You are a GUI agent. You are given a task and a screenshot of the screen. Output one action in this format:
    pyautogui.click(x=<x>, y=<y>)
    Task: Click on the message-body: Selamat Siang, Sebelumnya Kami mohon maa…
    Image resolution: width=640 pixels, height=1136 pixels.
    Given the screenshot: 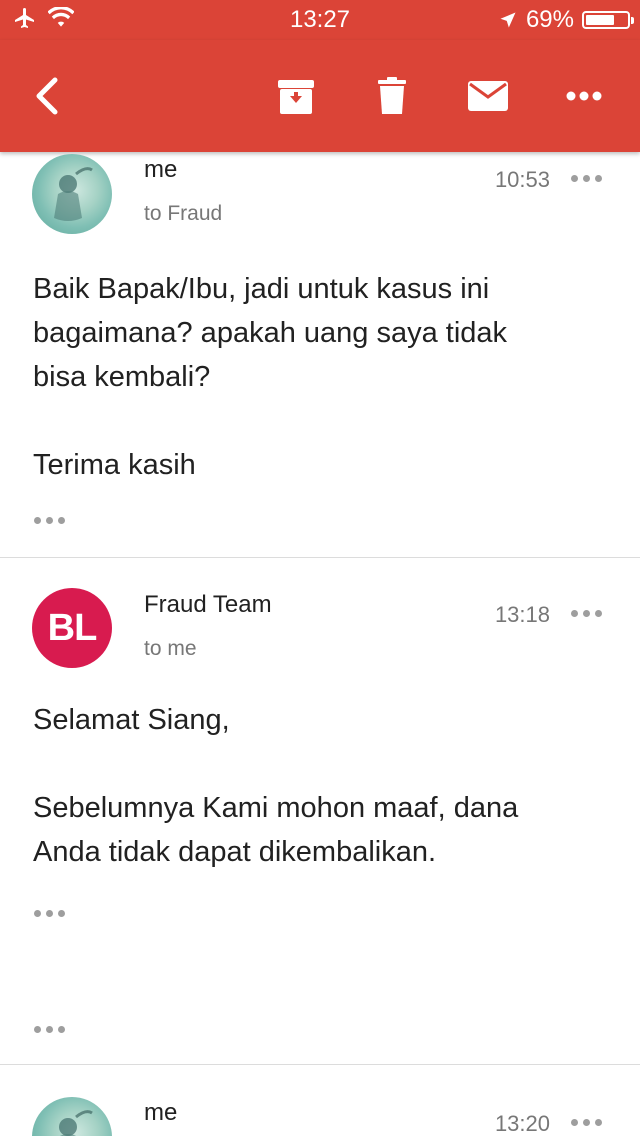 What is the action you would take?
    pyautogui.click(x=313, y=786)
    